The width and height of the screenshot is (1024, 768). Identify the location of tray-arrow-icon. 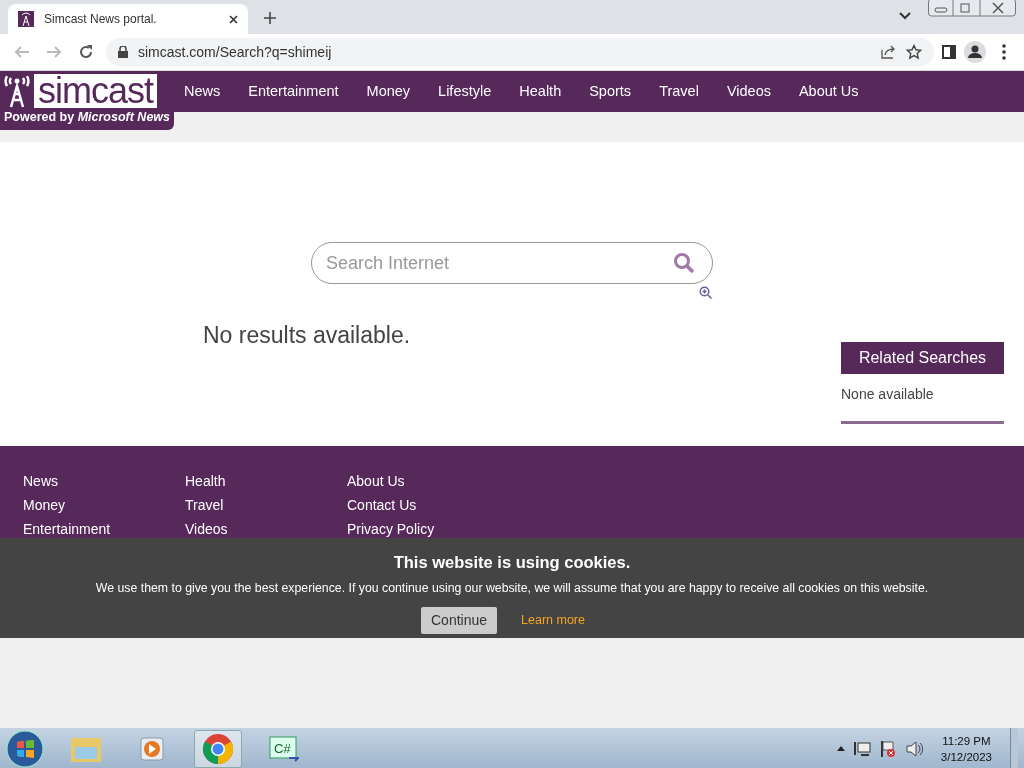
(840, 748).